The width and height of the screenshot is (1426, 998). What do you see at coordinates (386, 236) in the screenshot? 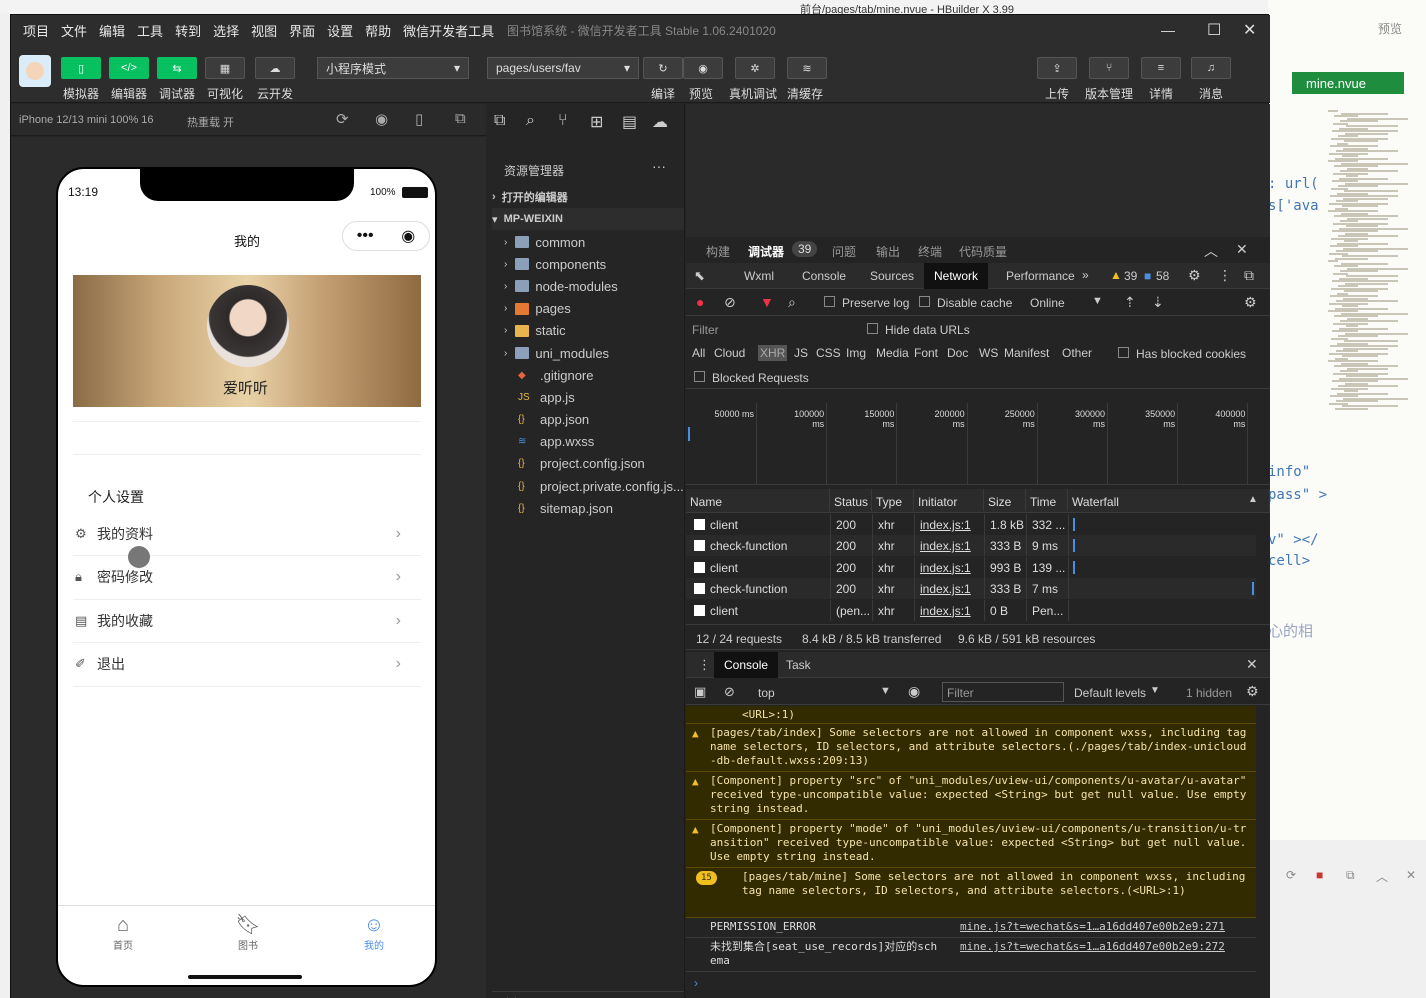
I see `capsule-menu: ••• ◉` at bounding box center [386, 236].